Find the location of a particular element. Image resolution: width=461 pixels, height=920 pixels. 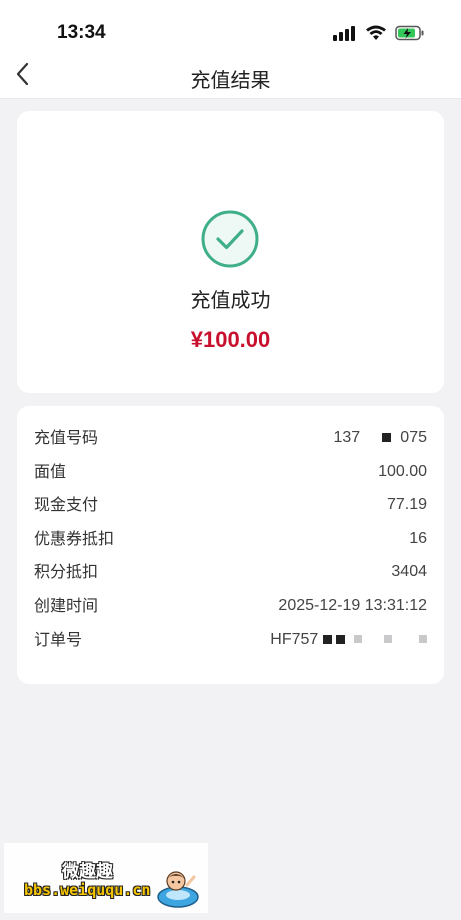

watermark-url: bbs.weiququ.cn is located at coordinates (87, 890).